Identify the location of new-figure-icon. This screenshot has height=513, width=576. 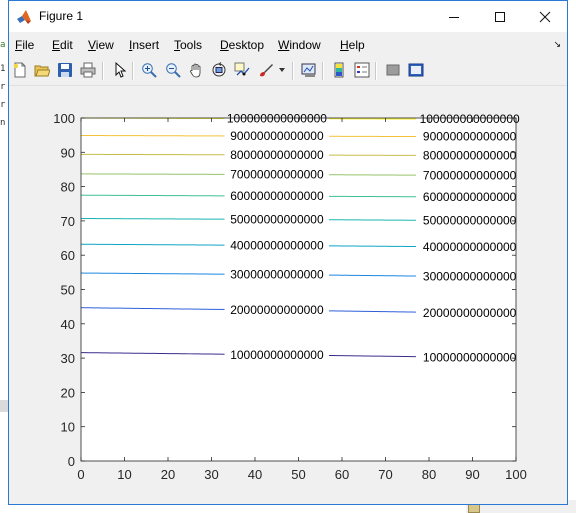
(20, 70).